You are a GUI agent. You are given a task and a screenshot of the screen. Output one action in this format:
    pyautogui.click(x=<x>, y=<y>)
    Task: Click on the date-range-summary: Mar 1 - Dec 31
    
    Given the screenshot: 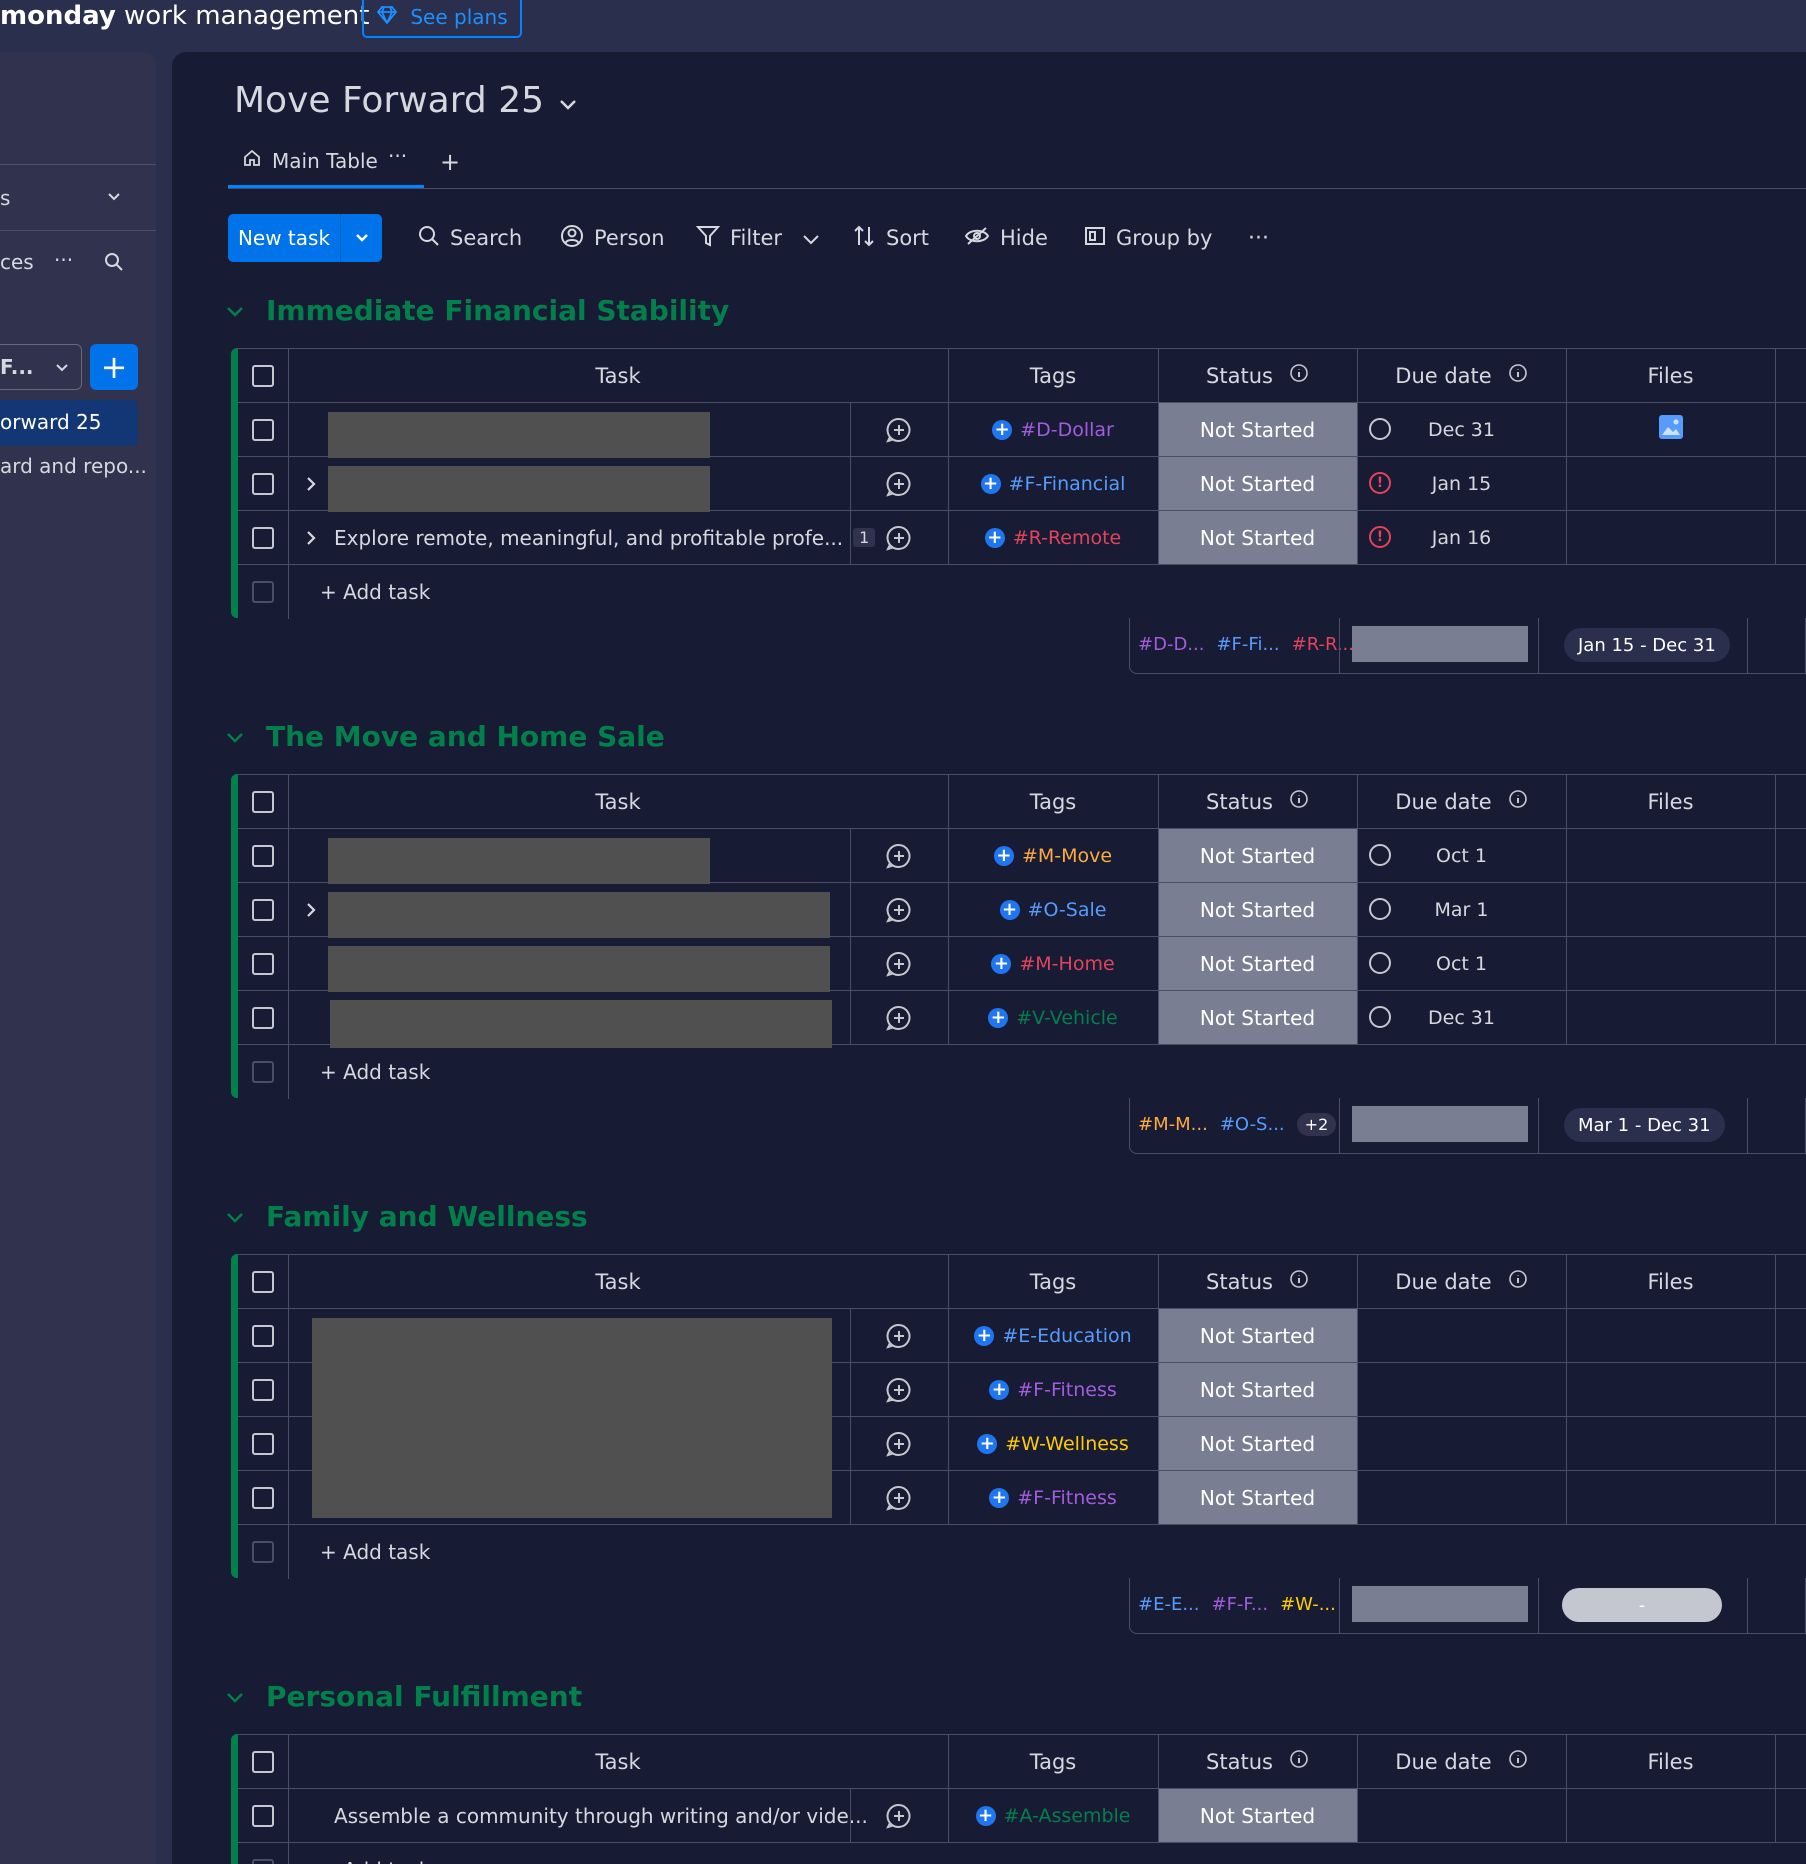 What is the action you would take?
    pyautogui.click(x=1644, y=1125)
    